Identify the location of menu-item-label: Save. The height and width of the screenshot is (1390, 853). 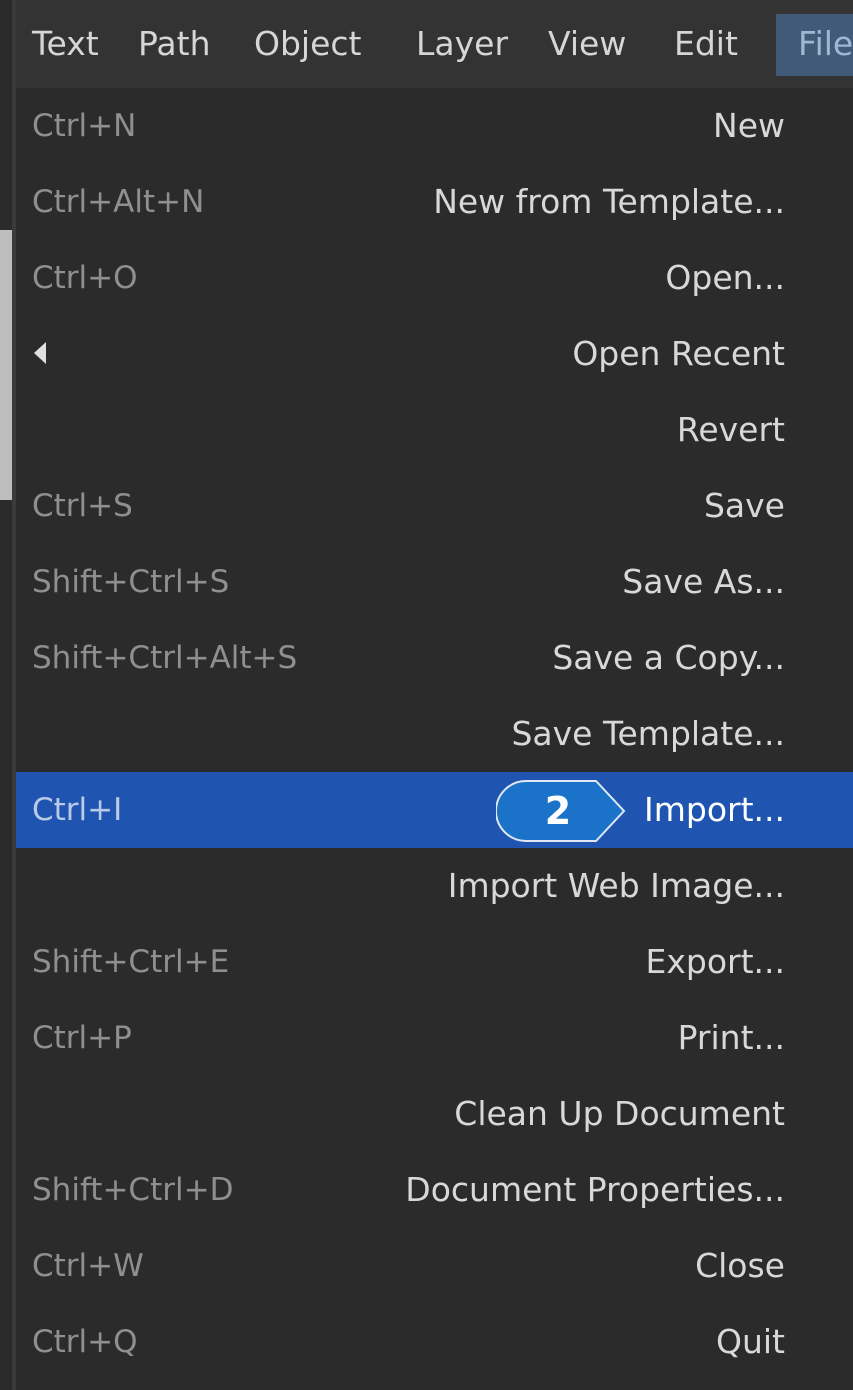
(744, 505).